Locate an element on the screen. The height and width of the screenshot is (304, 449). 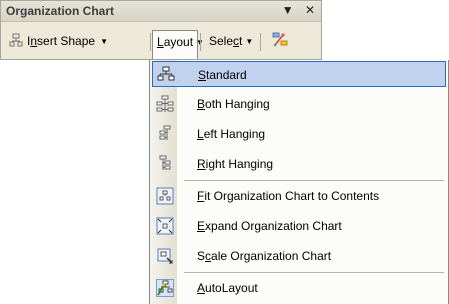
standard-label: tandard is located at coordinates (226, 75).